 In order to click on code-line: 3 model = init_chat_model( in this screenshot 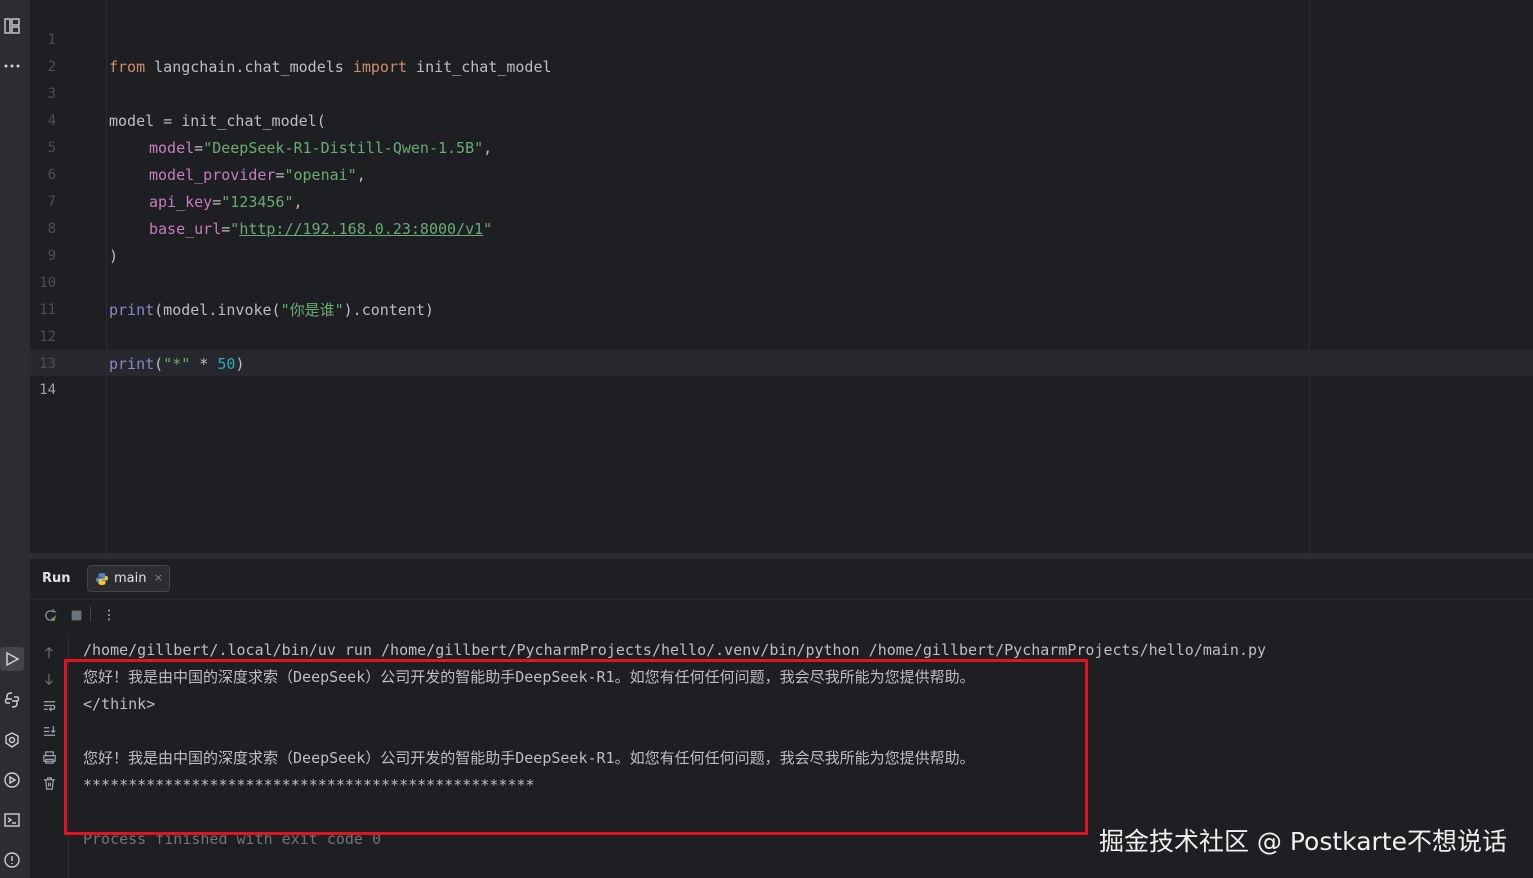, I will do `click(770, 92)`.